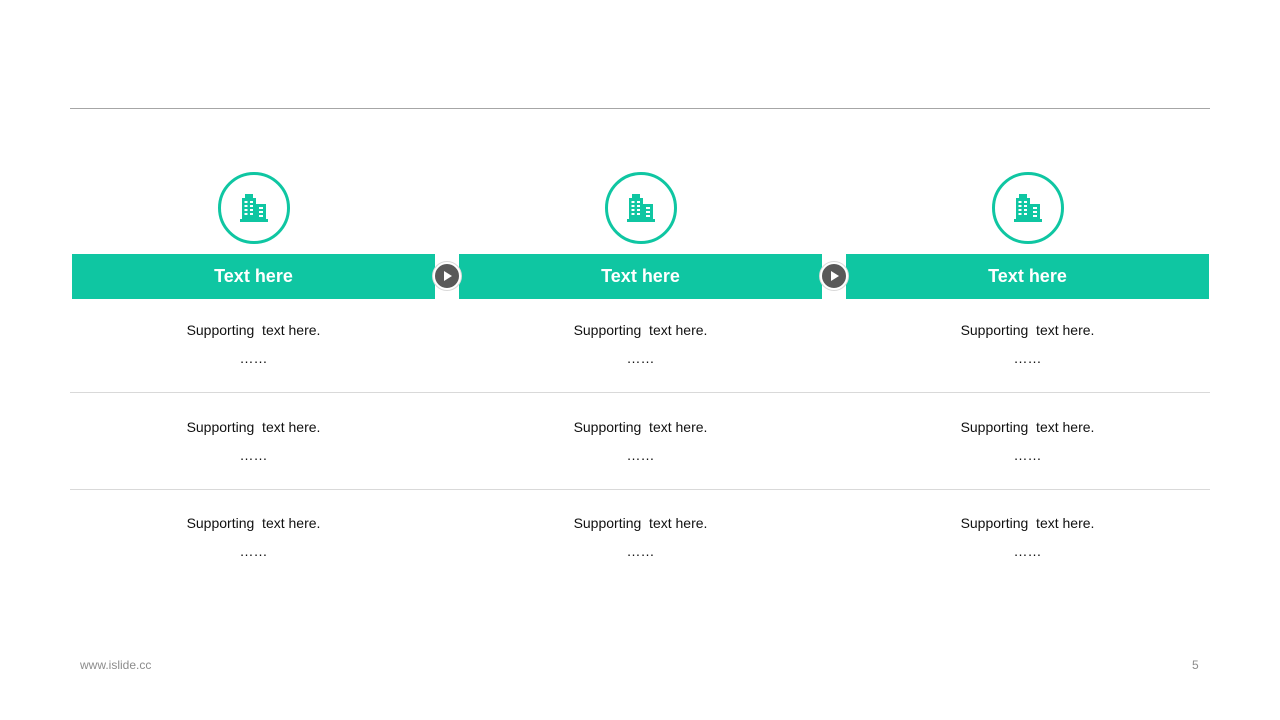 Image resolution: width=1280 pixels, height=720 pixels. What do you see at coordinates (640, 108) in the screenshot?
I see `top-divider` at bounding box center [640, 108].